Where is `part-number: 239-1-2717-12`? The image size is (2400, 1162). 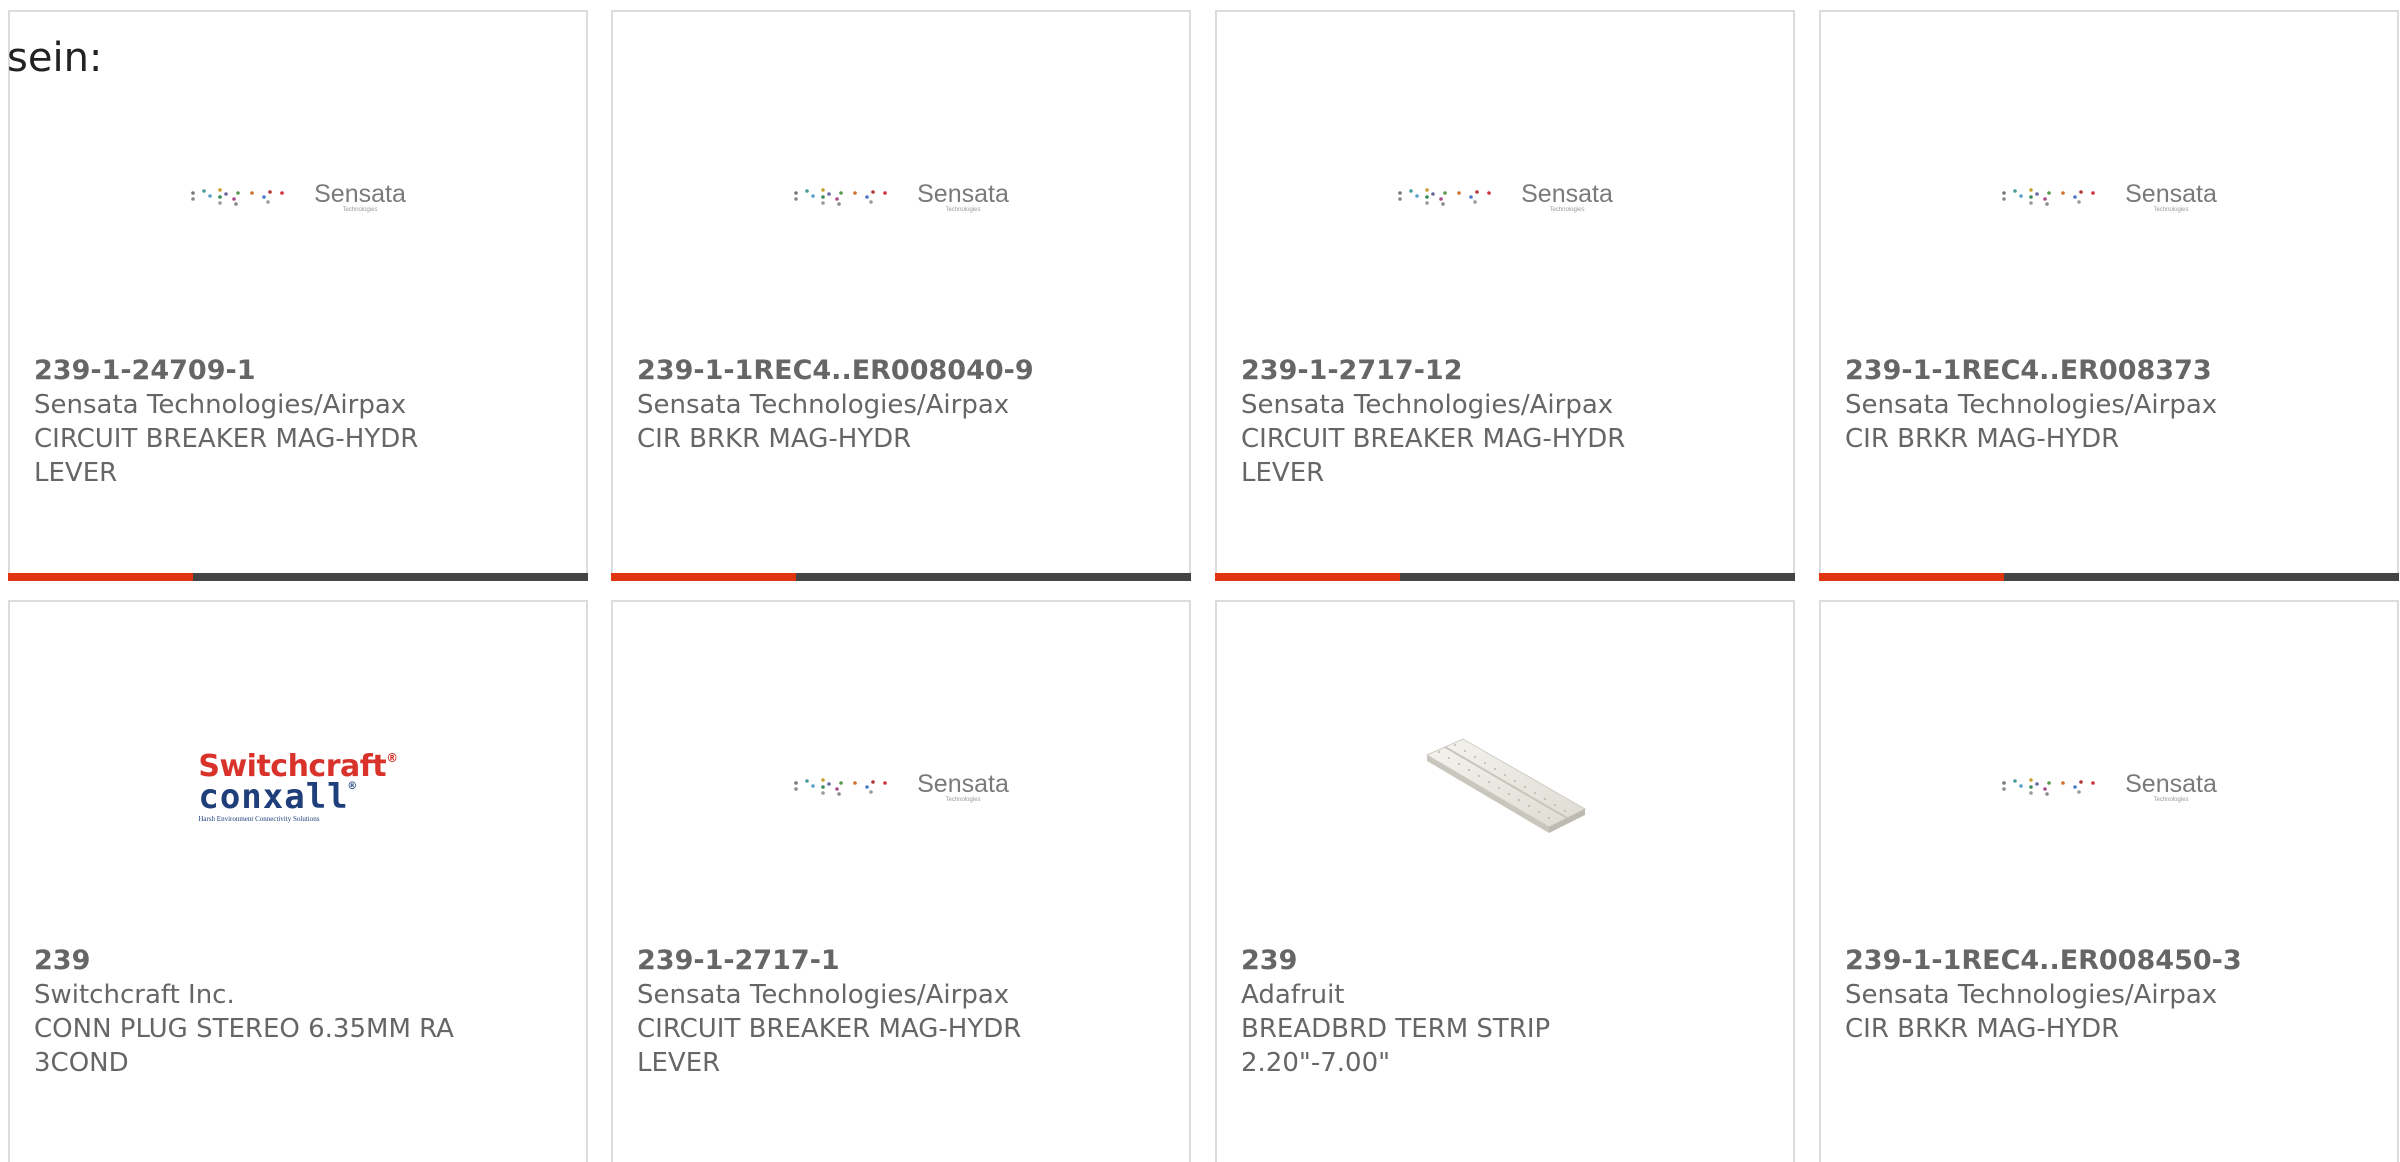 part-number: 239-1-2717-12 is located at coordinates (1451, 371).